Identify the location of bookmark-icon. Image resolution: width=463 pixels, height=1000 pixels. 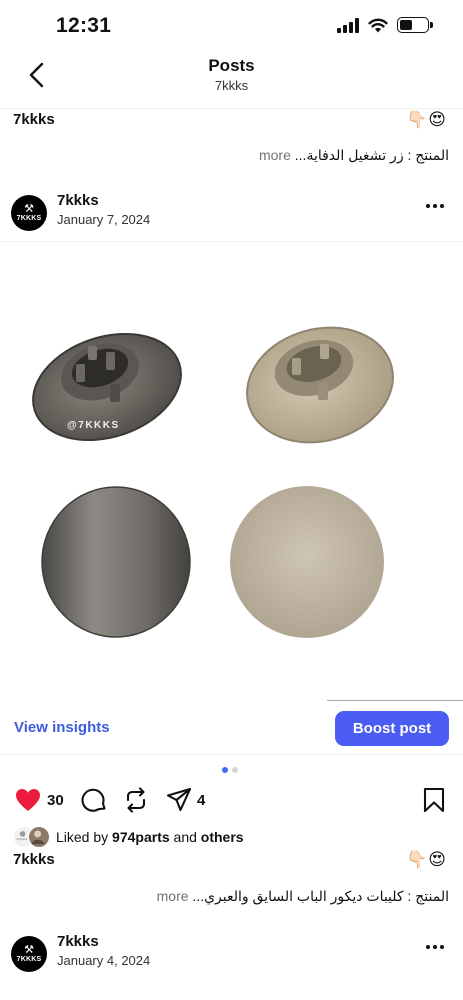
(434, 800).